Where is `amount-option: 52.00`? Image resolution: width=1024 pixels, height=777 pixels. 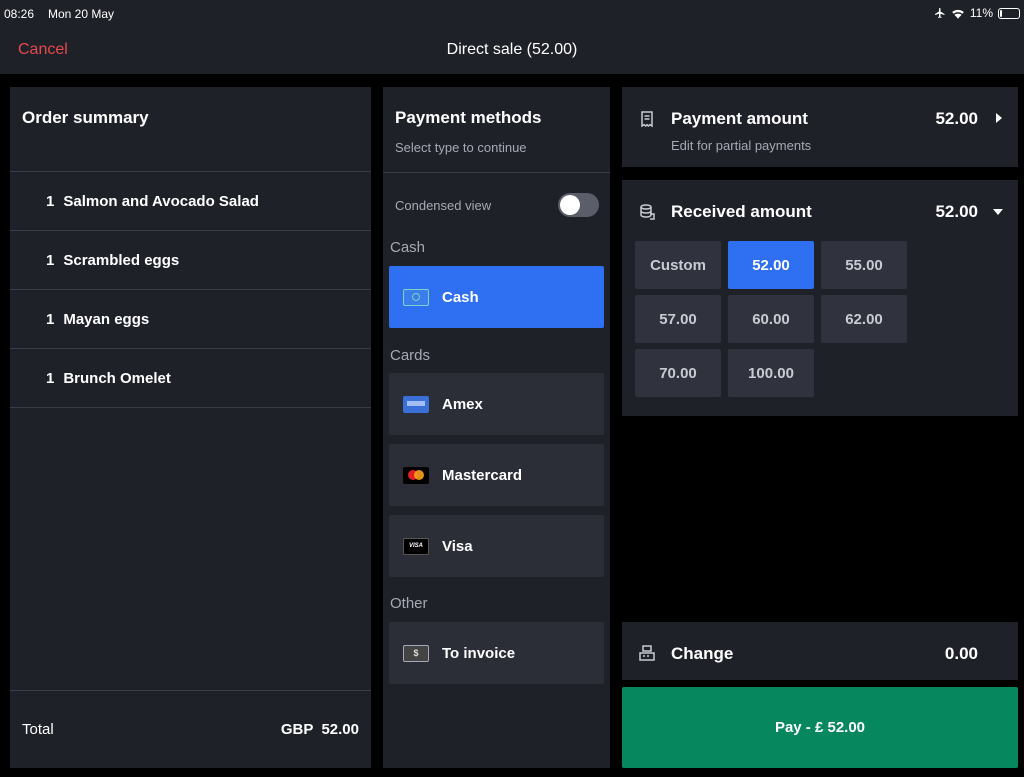 amount-option: 52.00 is located at coordinates (771, 265).